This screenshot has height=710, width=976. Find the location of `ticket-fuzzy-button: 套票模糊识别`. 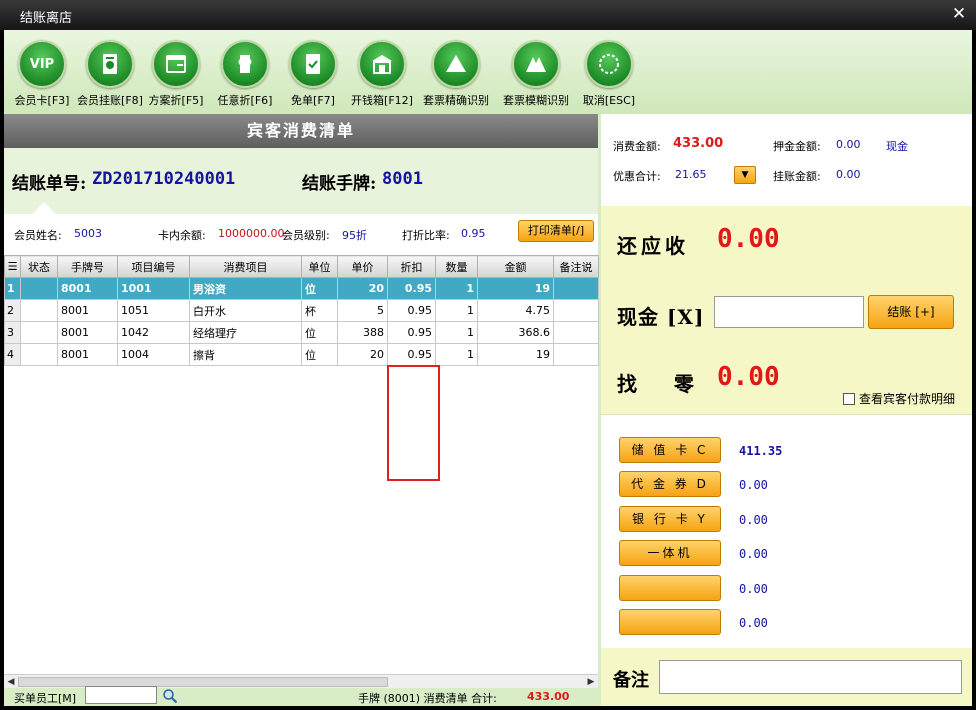

ticket-fuzzy-button: 套票模糊识别 is located at coordinates (536, 74).